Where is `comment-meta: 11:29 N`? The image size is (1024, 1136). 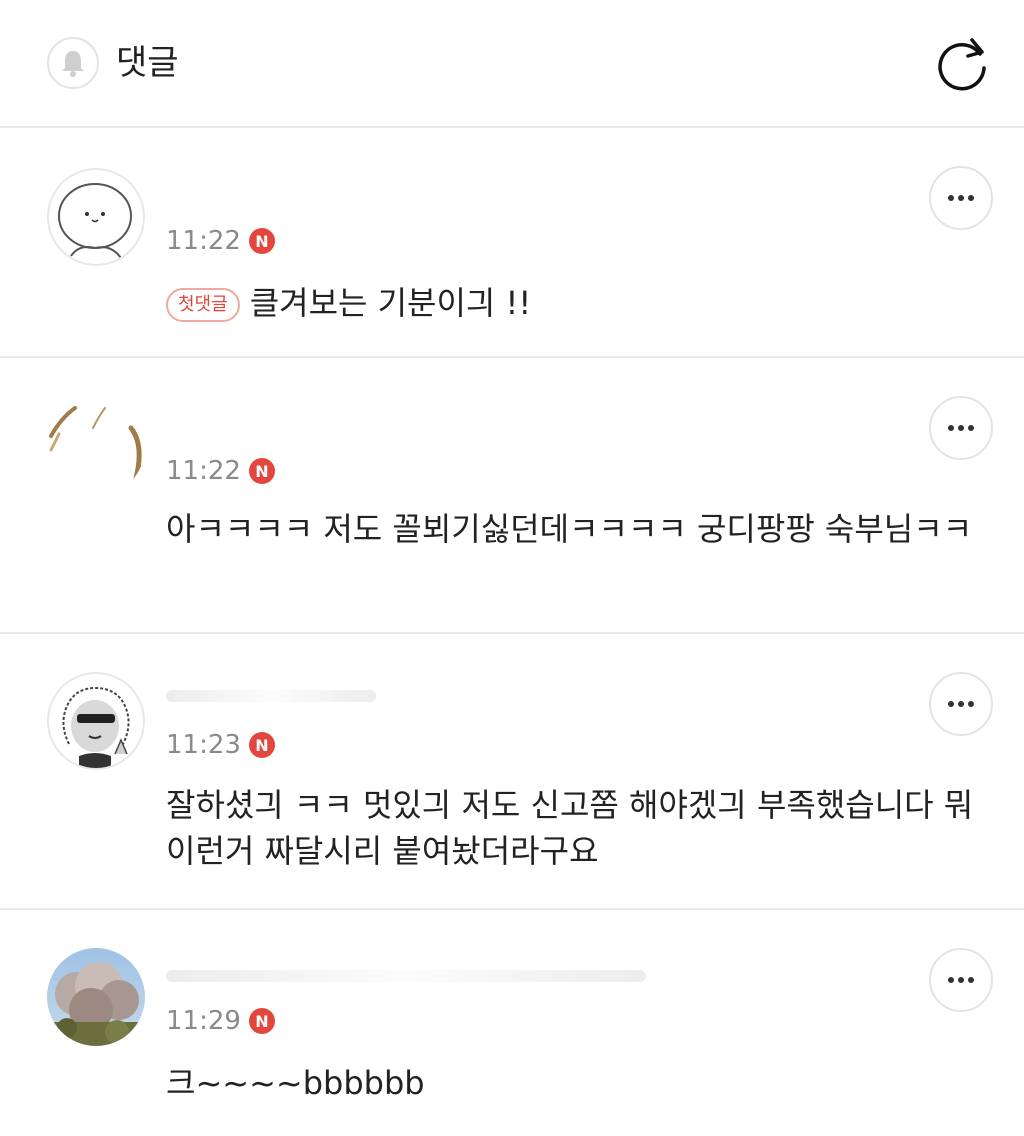 comment-meta: 11:29 N is located at coordinates (220, 1021).